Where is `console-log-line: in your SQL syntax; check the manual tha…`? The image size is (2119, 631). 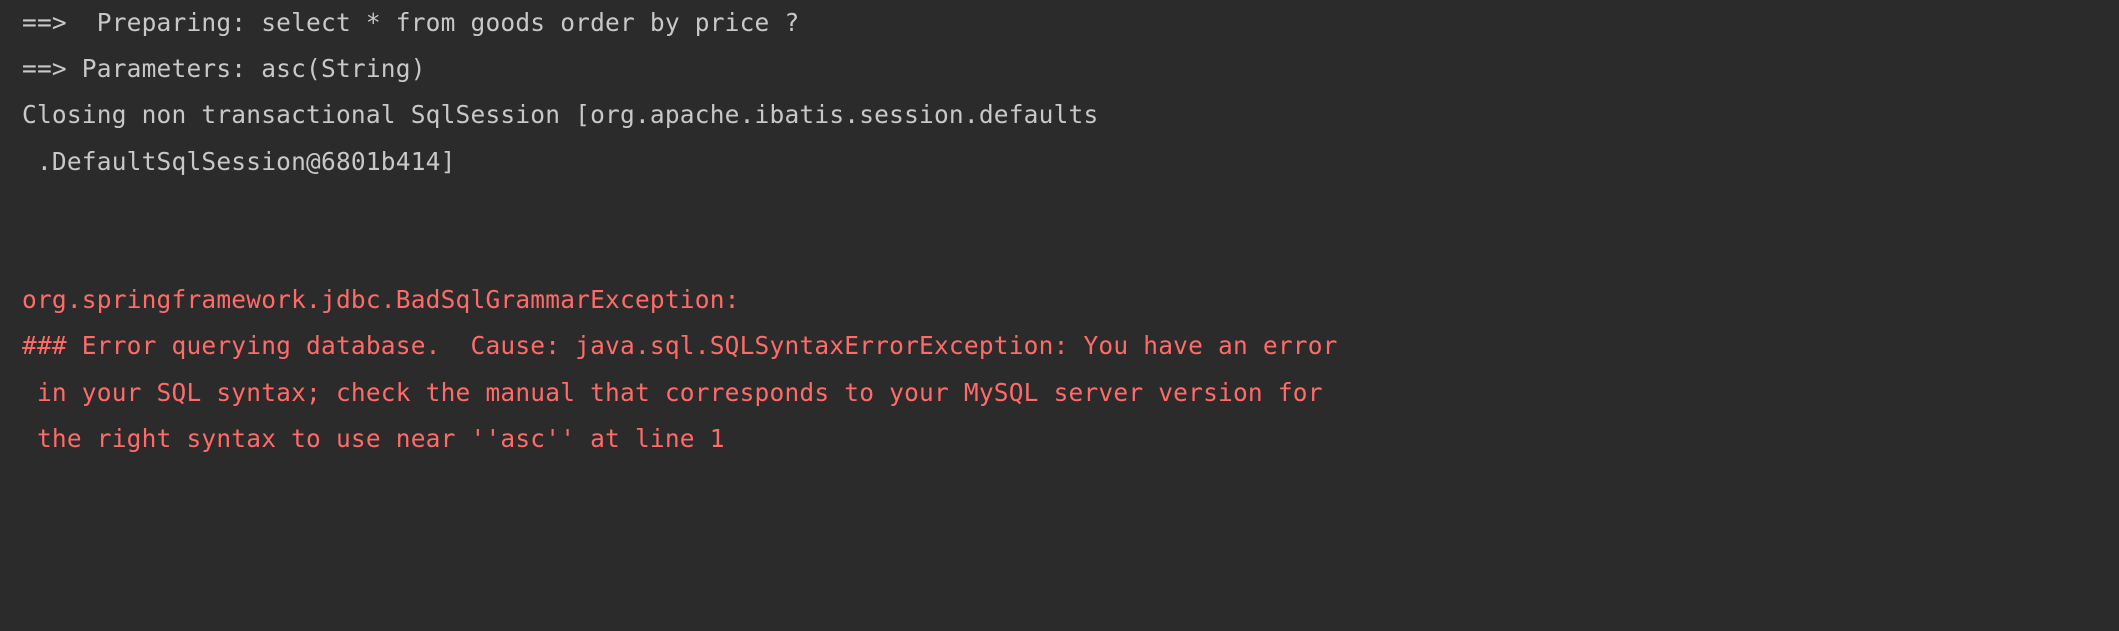 console-log-line: in your SQL syntax; check the manual tha… is located at coordinates (672, 392).